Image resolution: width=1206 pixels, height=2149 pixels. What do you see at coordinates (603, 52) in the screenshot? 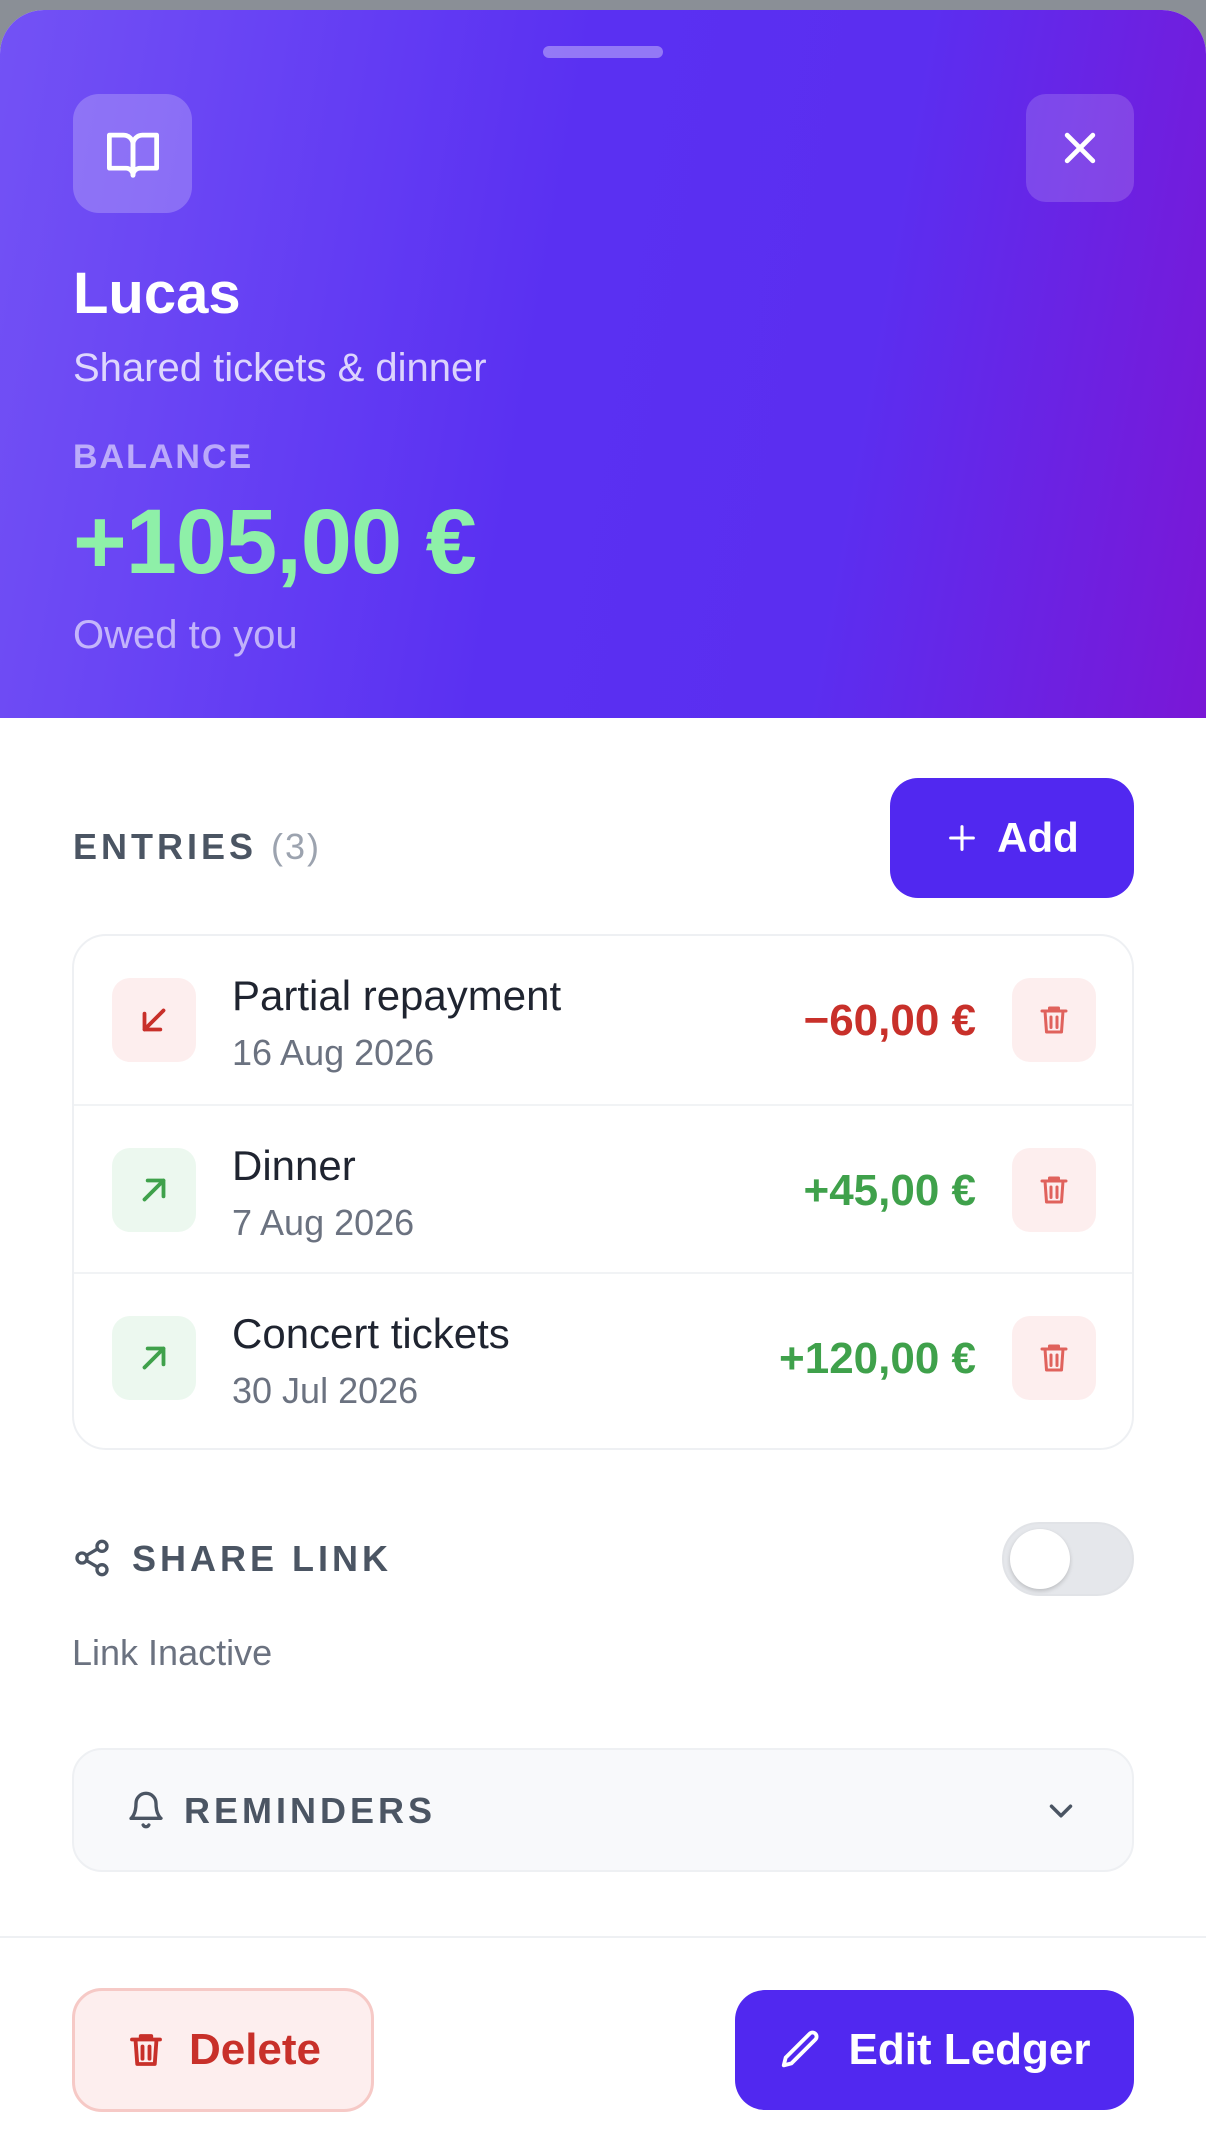
I see `drag-handle` at bounding box center [603, 52].